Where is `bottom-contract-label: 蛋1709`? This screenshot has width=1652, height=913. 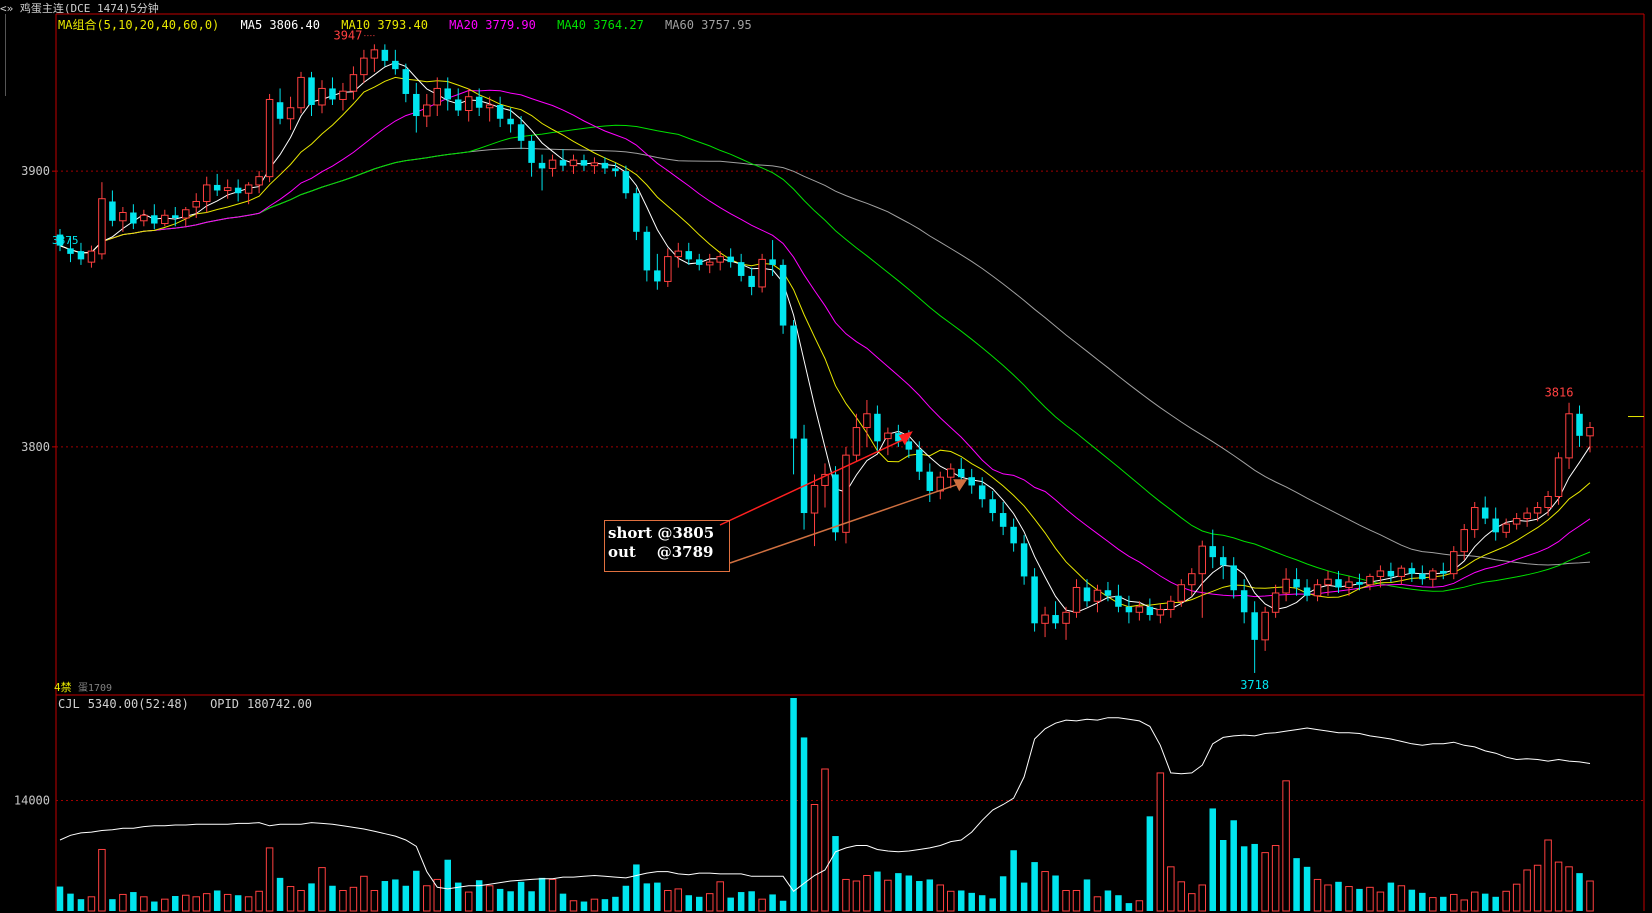
bottom-contract-label: 蛋1709 is located at coordinates (95, 688).